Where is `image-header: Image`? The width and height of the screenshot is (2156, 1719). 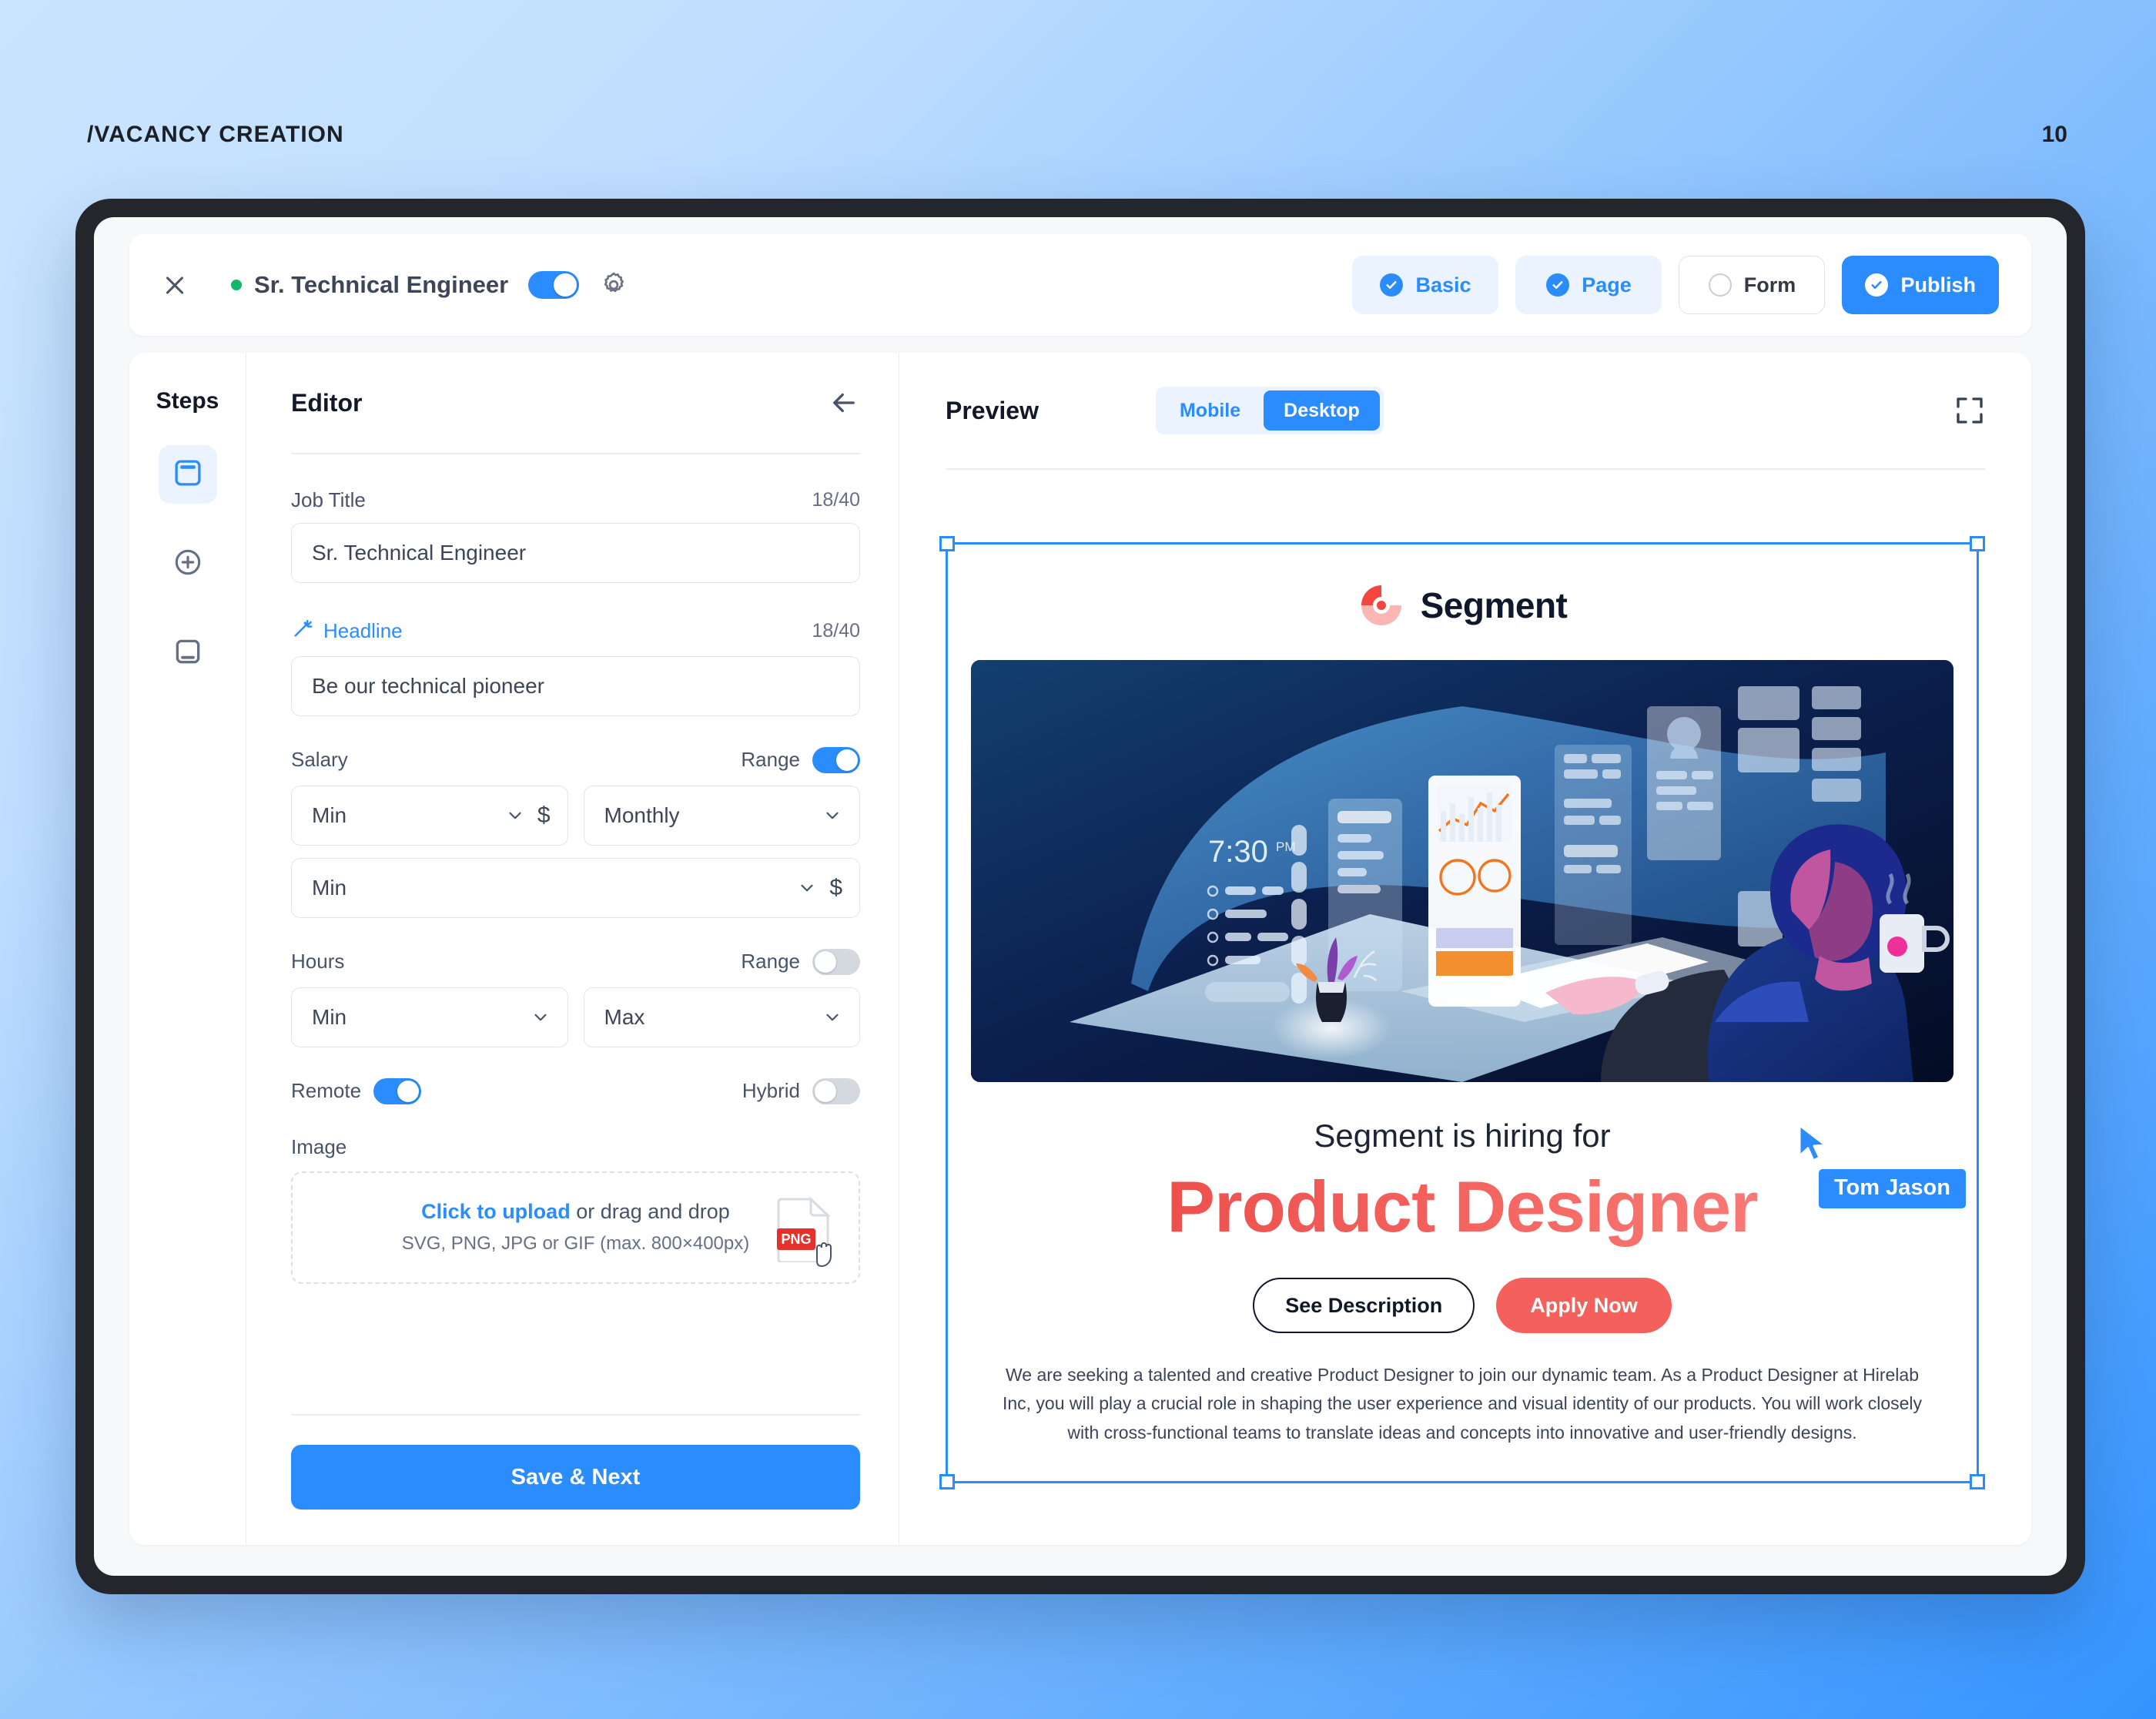
image-header: Image is located at coordinates (575, 1147).